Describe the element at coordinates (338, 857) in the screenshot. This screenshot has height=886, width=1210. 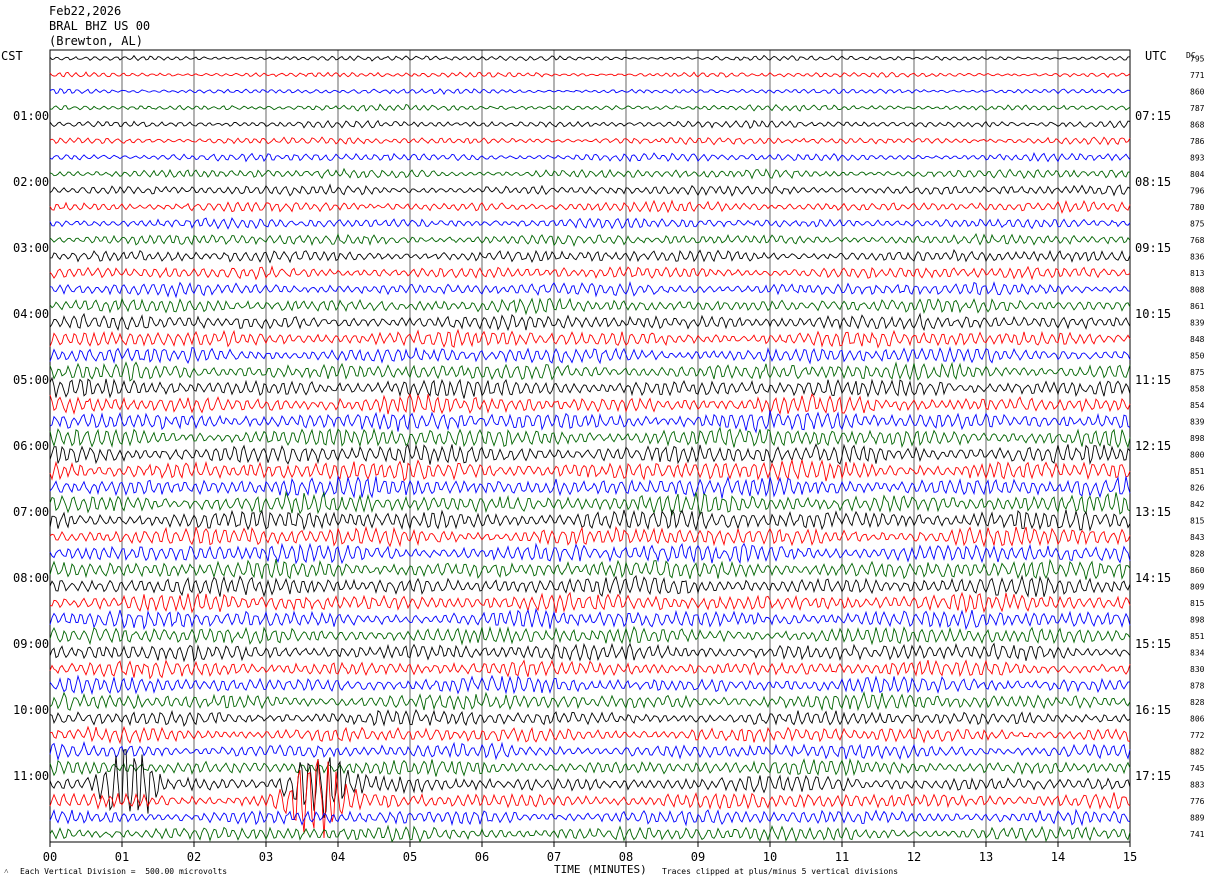
I see `x-tick-label: 04` at that location.